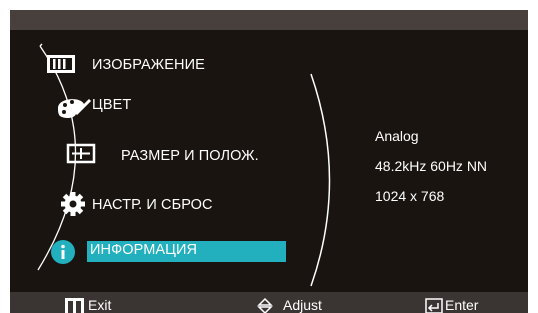 The width and height of the screenshot is (538, 313). What do you see at coordinates (190, 156) in the screenshot?
I see `menu-label-size-position: РАЗМЕР И ПОЛОЖ.` at bounding box center [190, 156].